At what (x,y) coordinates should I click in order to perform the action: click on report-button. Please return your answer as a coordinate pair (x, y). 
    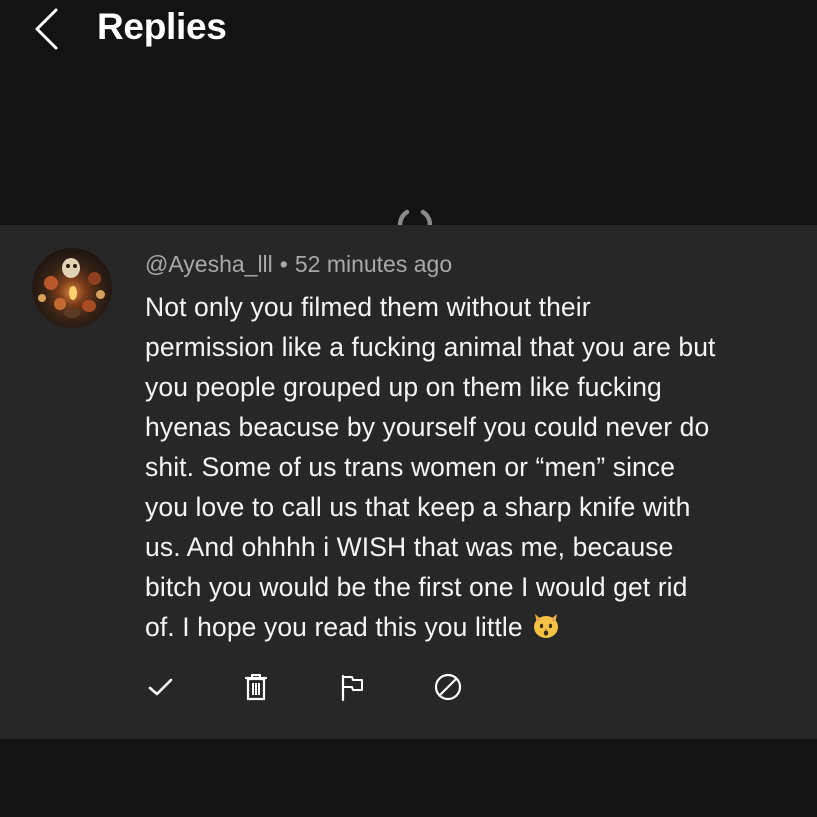
    Looking at the image, I should click on (352, 687).